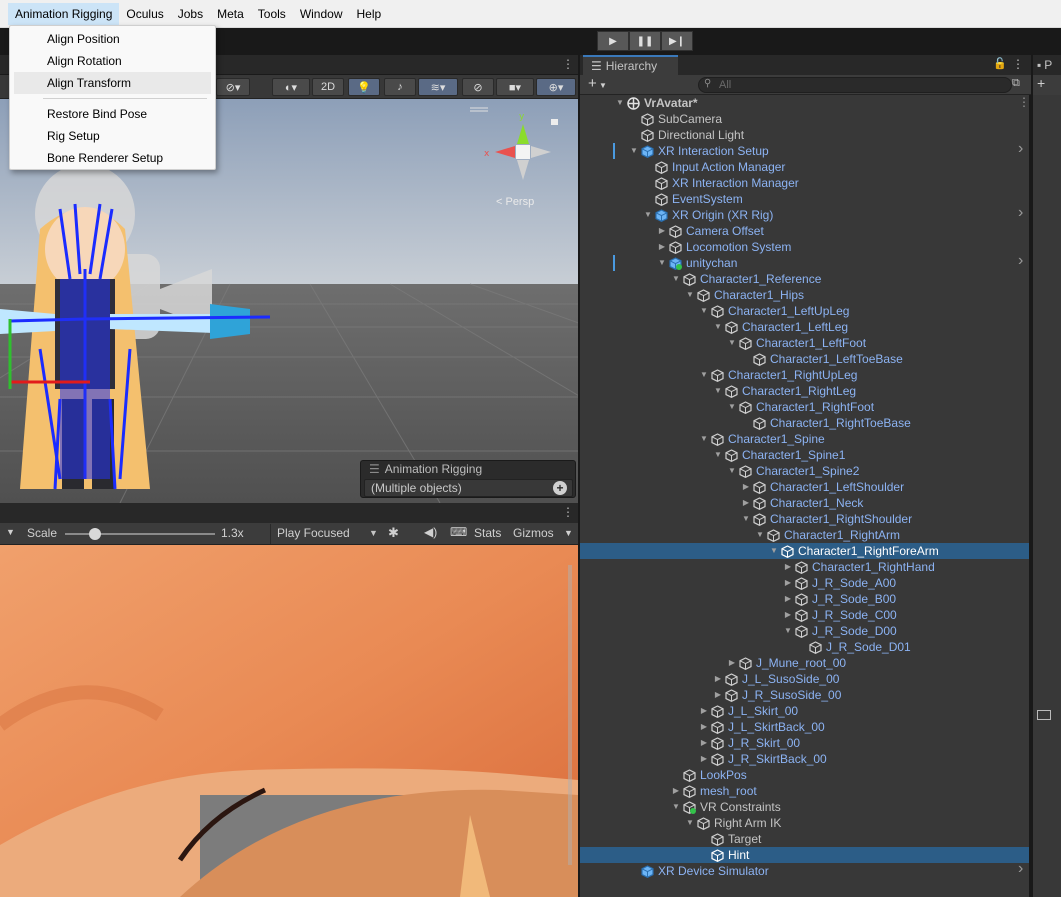 This screenshot has height=897, width=1061. What do you see at coordinates (804, 711) in the screenshot?
I see `hierarchy-row: ▶ J_L_Skirt_00` at bounding box center [804, 711].